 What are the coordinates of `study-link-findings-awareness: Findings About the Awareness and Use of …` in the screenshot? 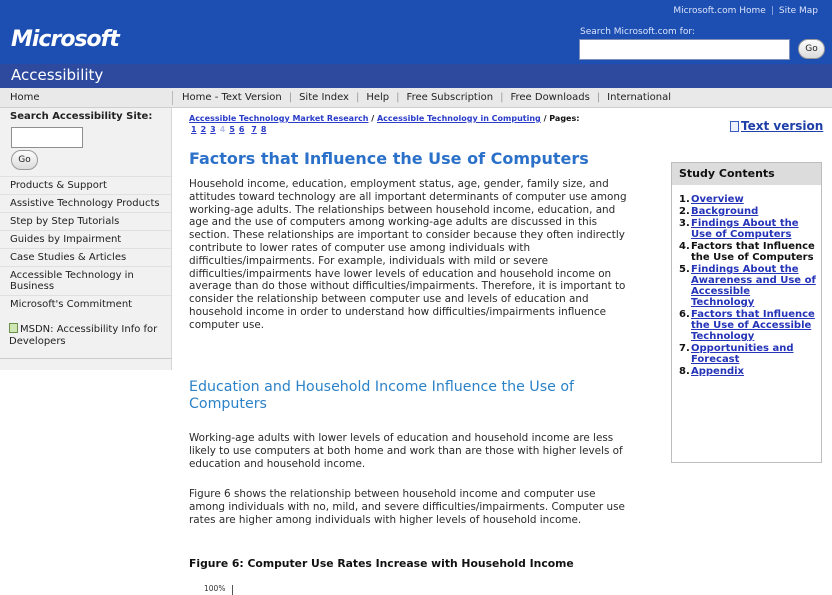 It's located at (753, 286).